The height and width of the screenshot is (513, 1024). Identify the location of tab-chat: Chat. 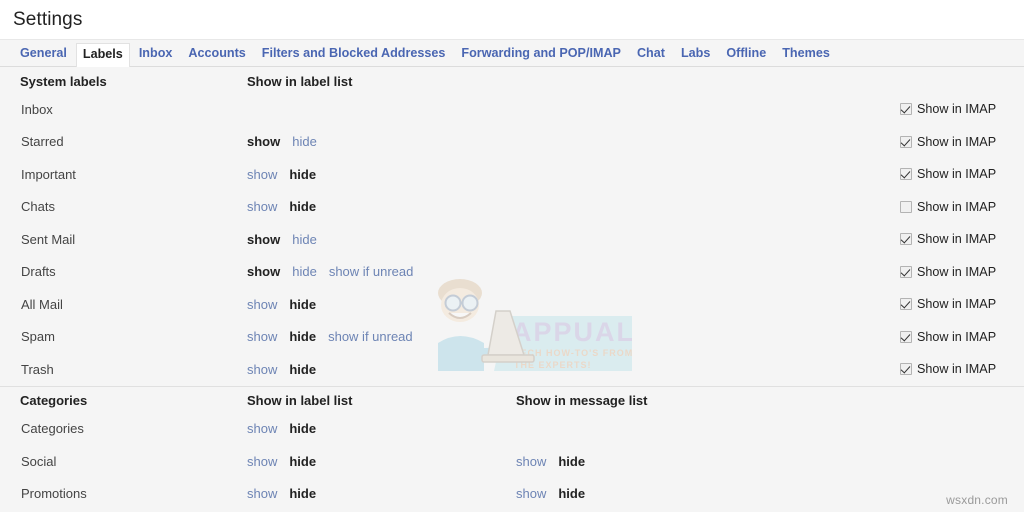
(651, 54).